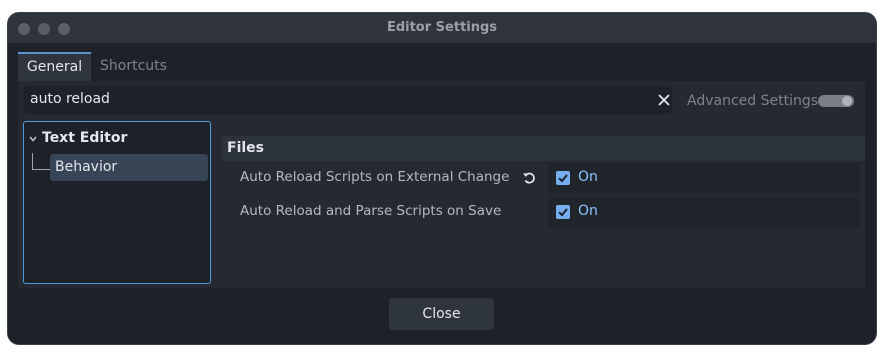  I want to click on property-row: Auto Reload and Parse Scripts on Save On, so click(543, 212).